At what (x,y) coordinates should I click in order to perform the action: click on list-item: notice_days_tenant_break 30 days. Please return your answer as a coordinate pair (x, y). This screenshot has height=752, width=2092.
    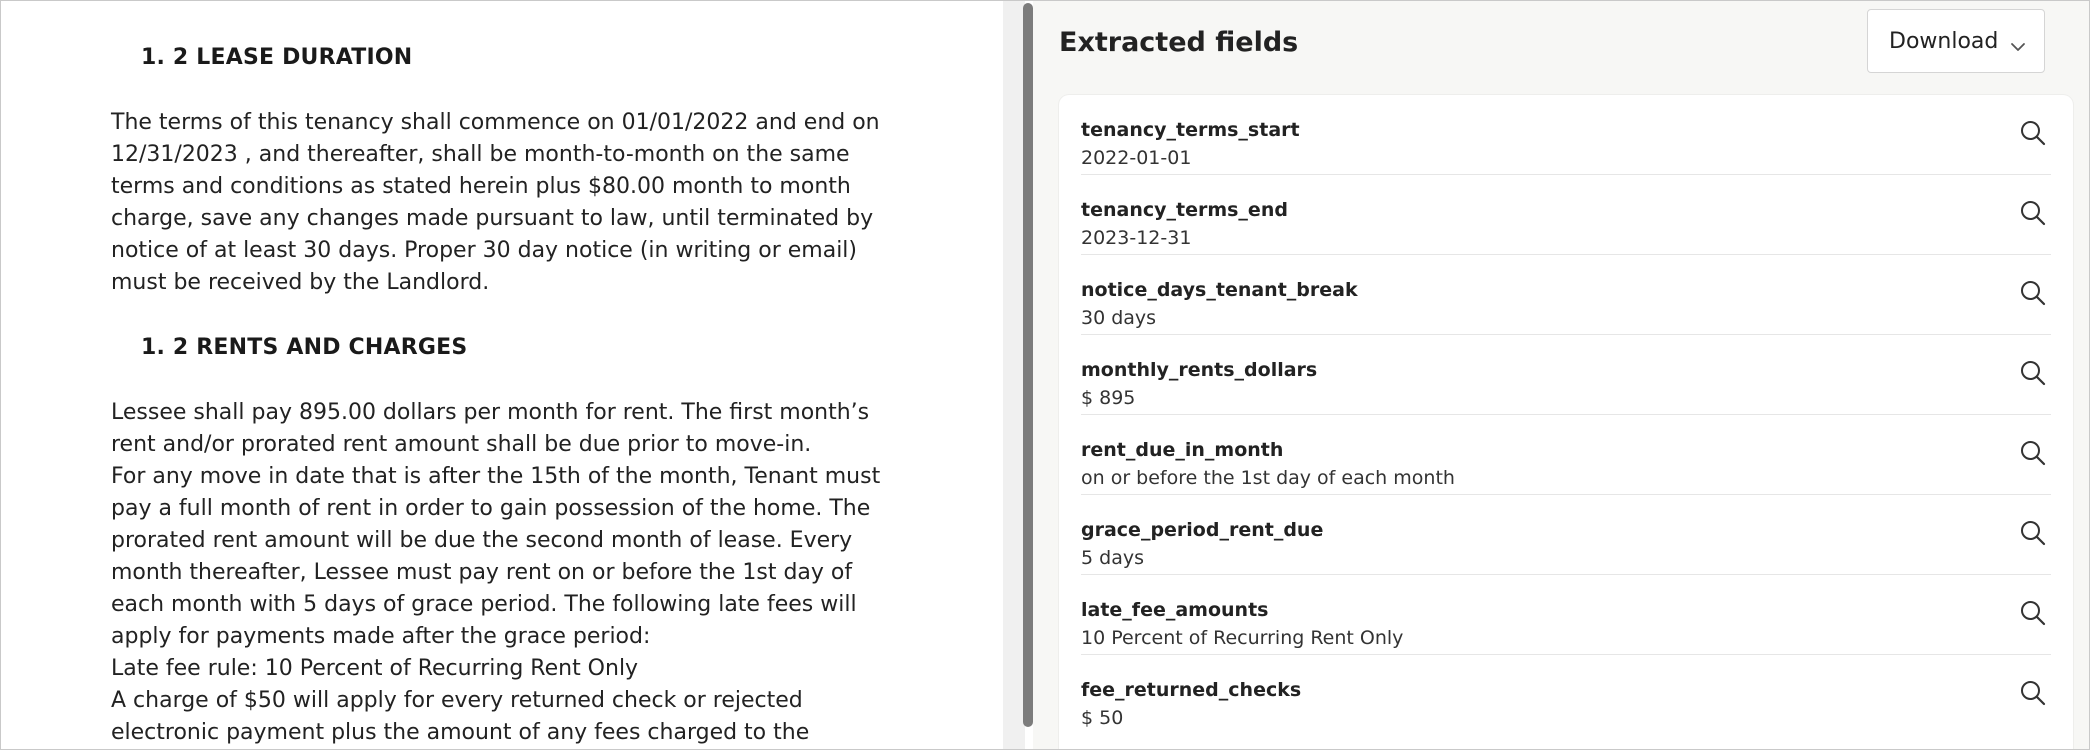
    Looking at the image, I should click on (1566, 295).